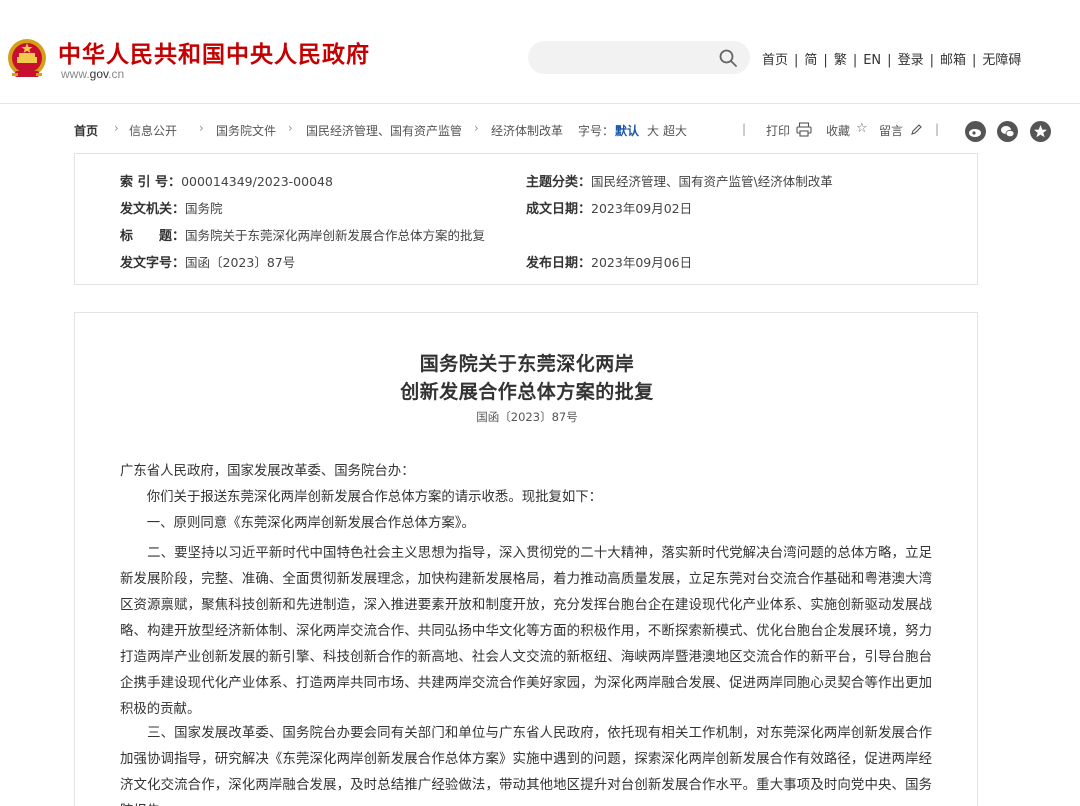  What do you see at coordinates (86, 130) in the screenshot?
I see `breadcrumb-home: 首页` at bounding box center [86, 130].